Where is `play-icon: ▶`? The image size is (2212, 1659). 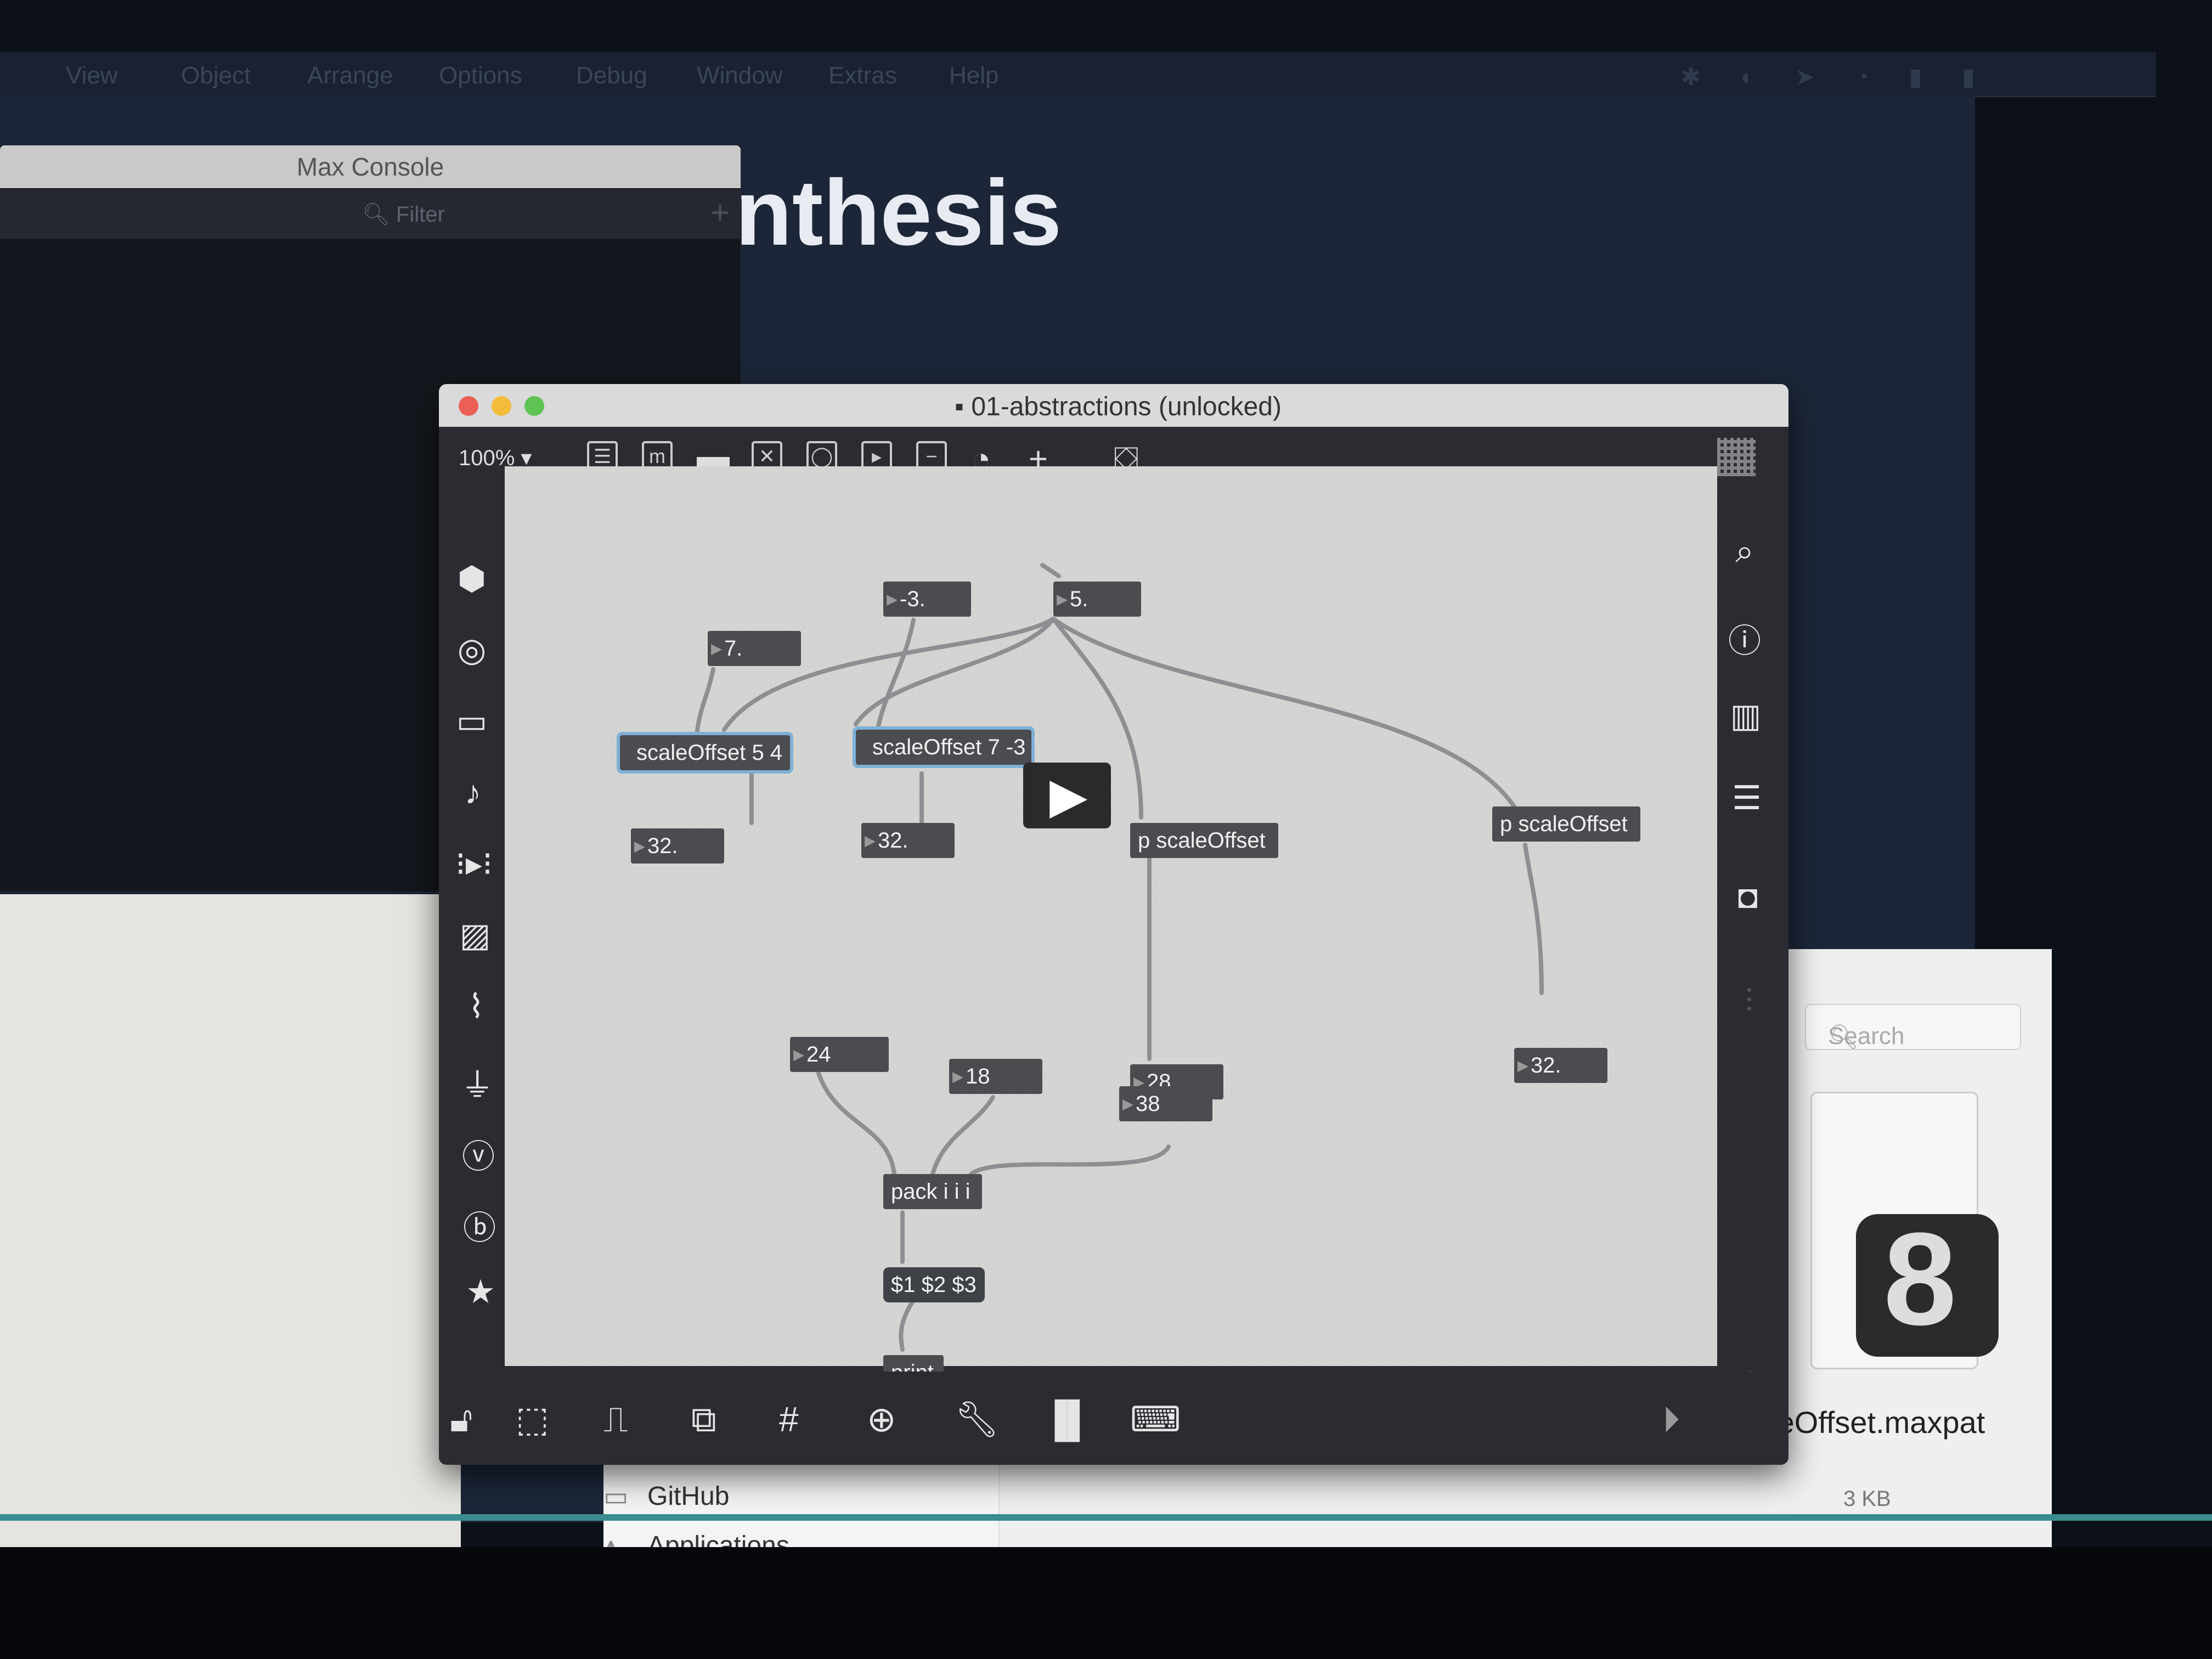
play-icon: ▶ is located at coordinates (1068, 796).